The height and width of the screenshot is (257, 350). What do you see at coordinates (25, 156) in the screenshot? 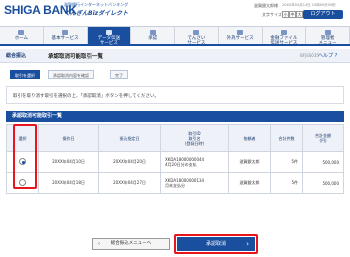
I see `selection-highlight` at bounding box center [25, 156].